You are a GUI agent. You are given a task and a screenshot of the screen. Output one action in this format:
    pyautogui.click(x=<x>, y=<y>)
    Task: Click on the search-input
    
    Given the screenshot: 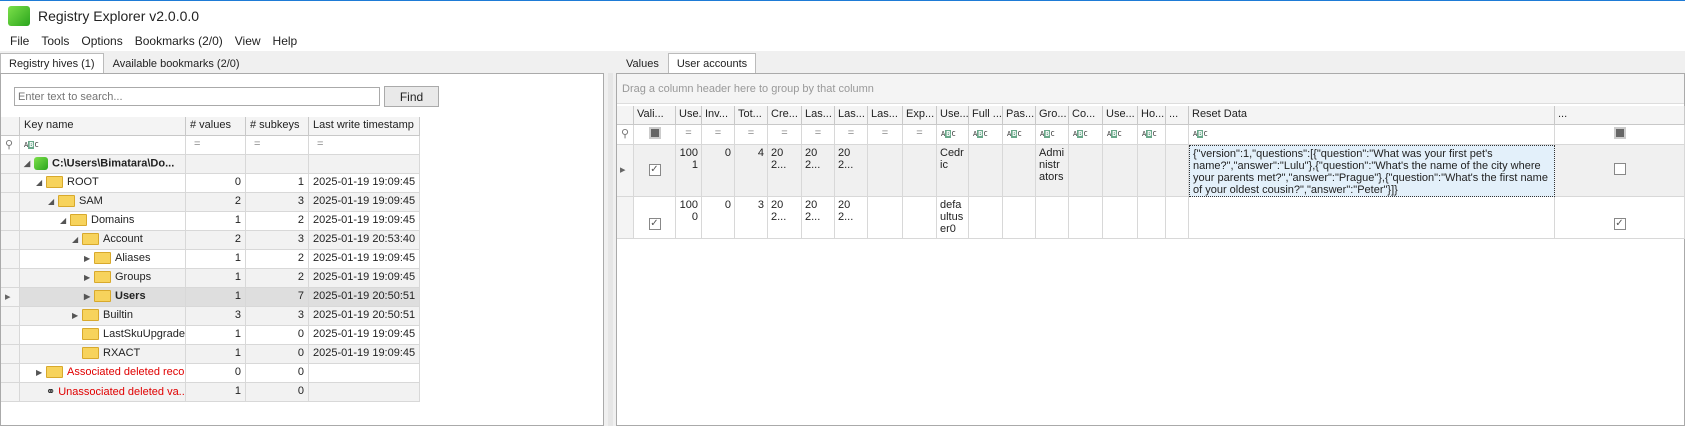 What is the action you would take?
    pyautogui.click(x=197, y=96)
    